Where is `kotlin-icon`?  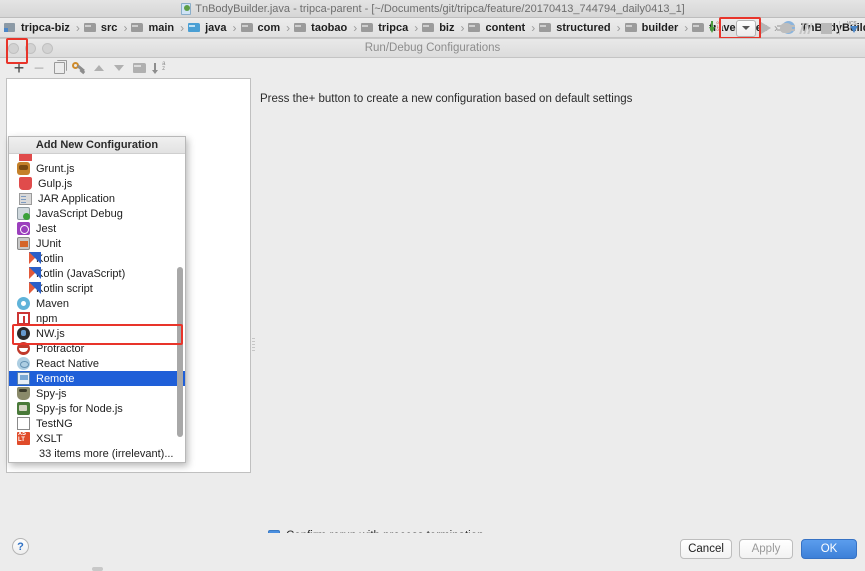 kotlin-icon is located at coordinates (29, 288).